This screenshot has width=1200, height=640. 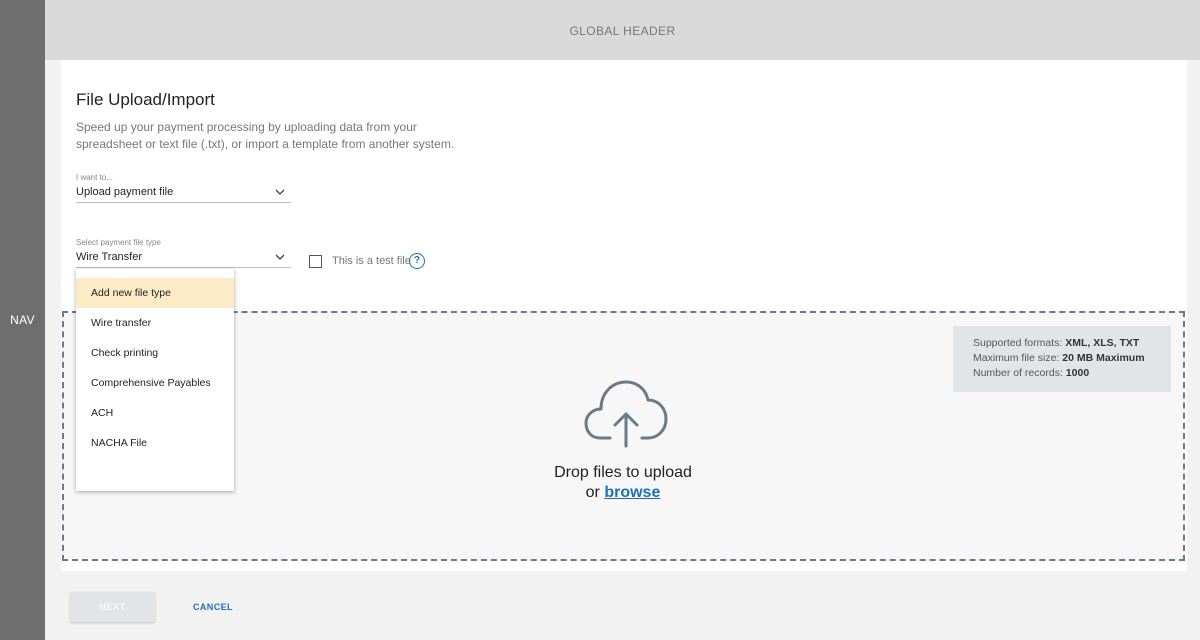 What do you see at coordinates (1077, 373) in the screenshot?
I see `records-value: 1000` at bounding box center [1077, 373].